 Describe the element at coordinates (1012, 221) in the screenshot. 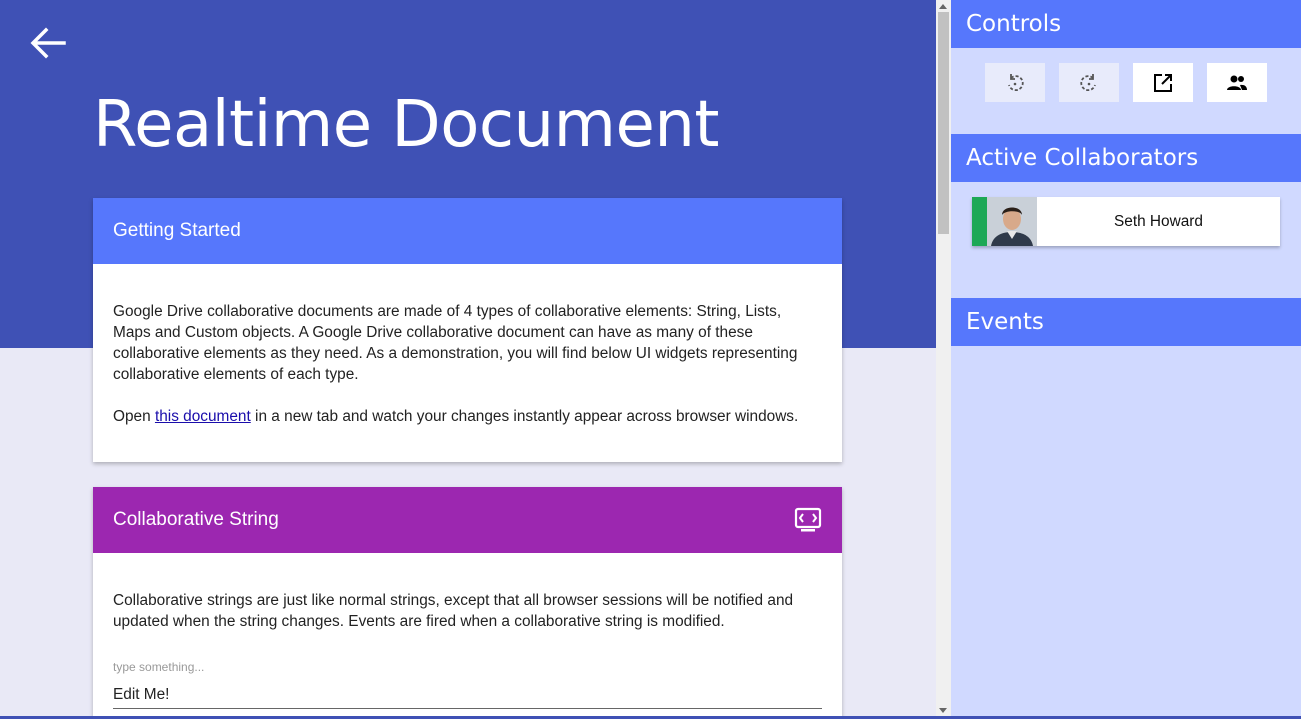

I see `avatar` at that location.